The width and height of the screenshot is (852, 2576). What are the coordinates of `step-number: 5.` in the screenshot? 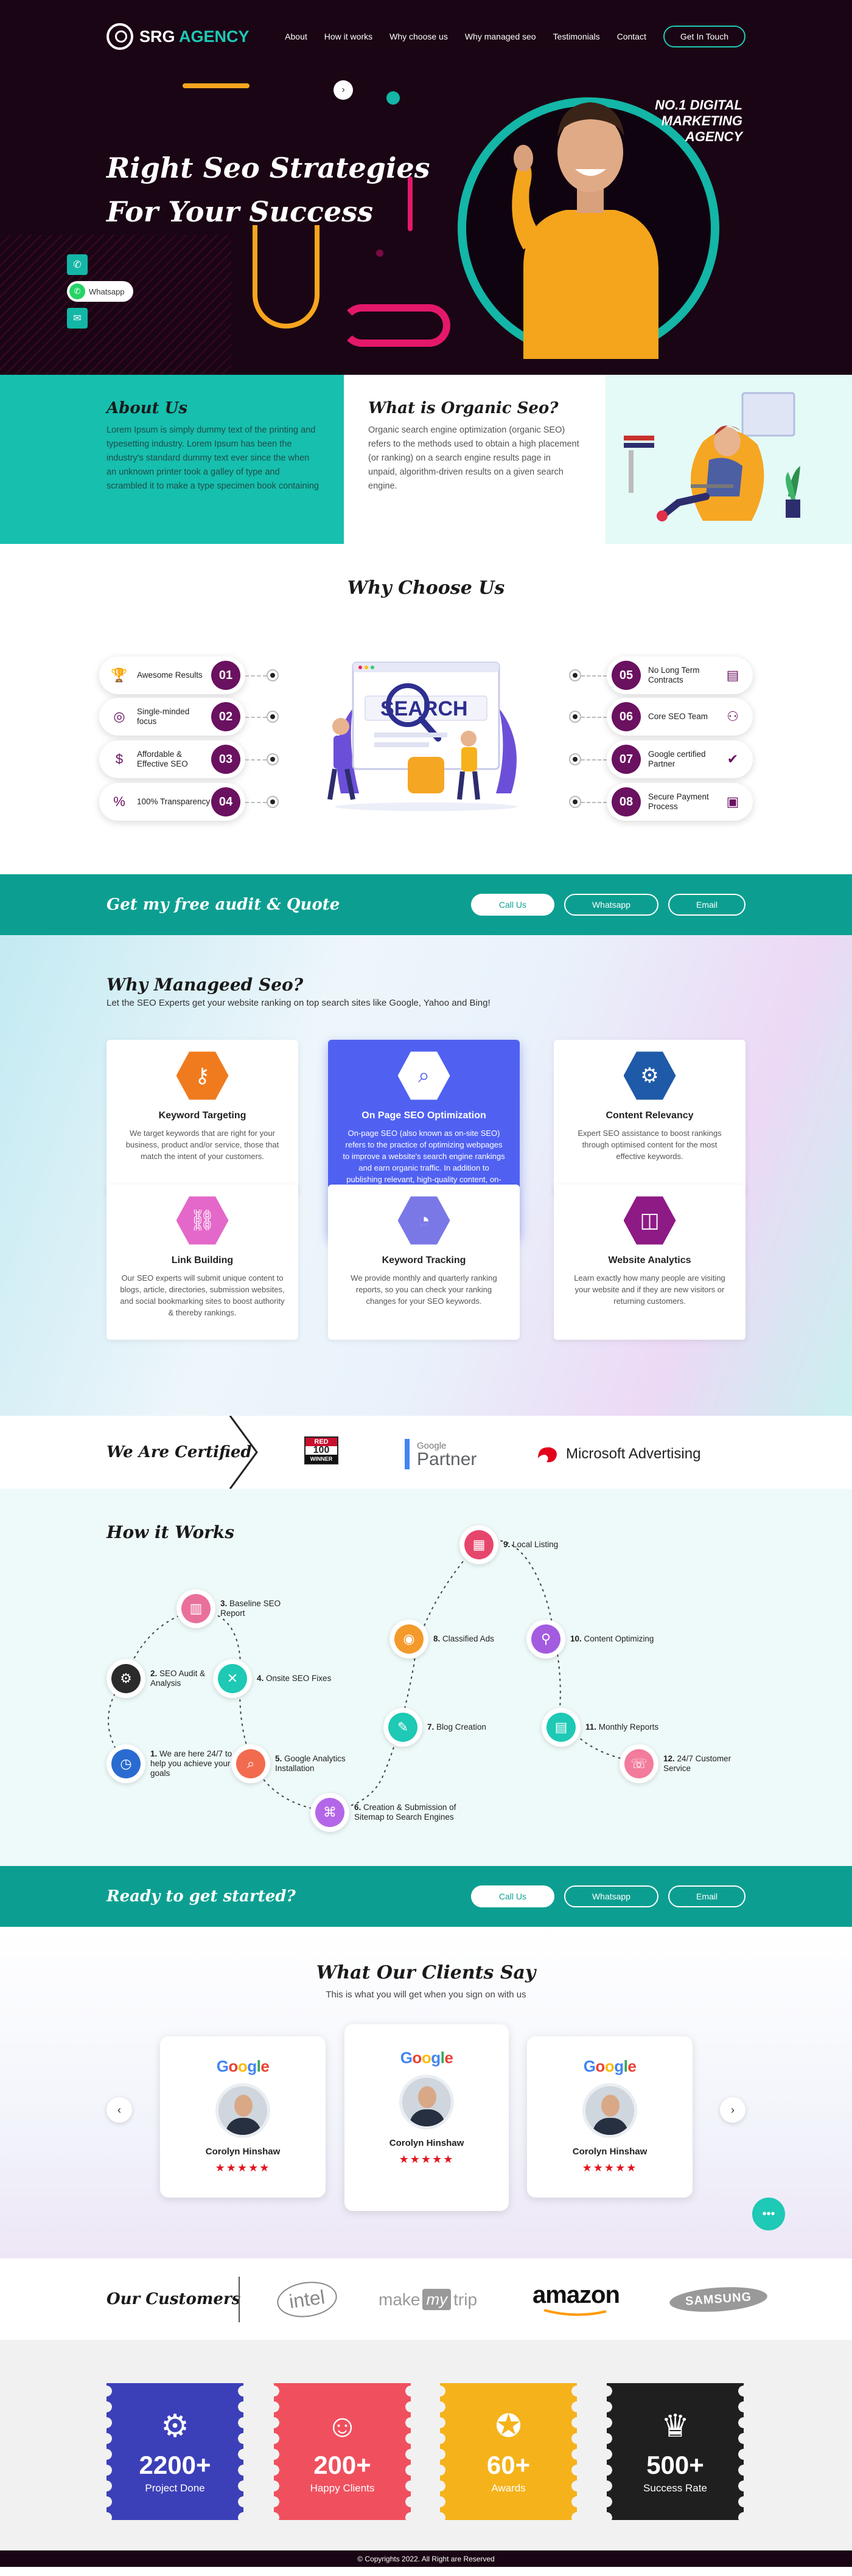 It's located at (278, 1758).